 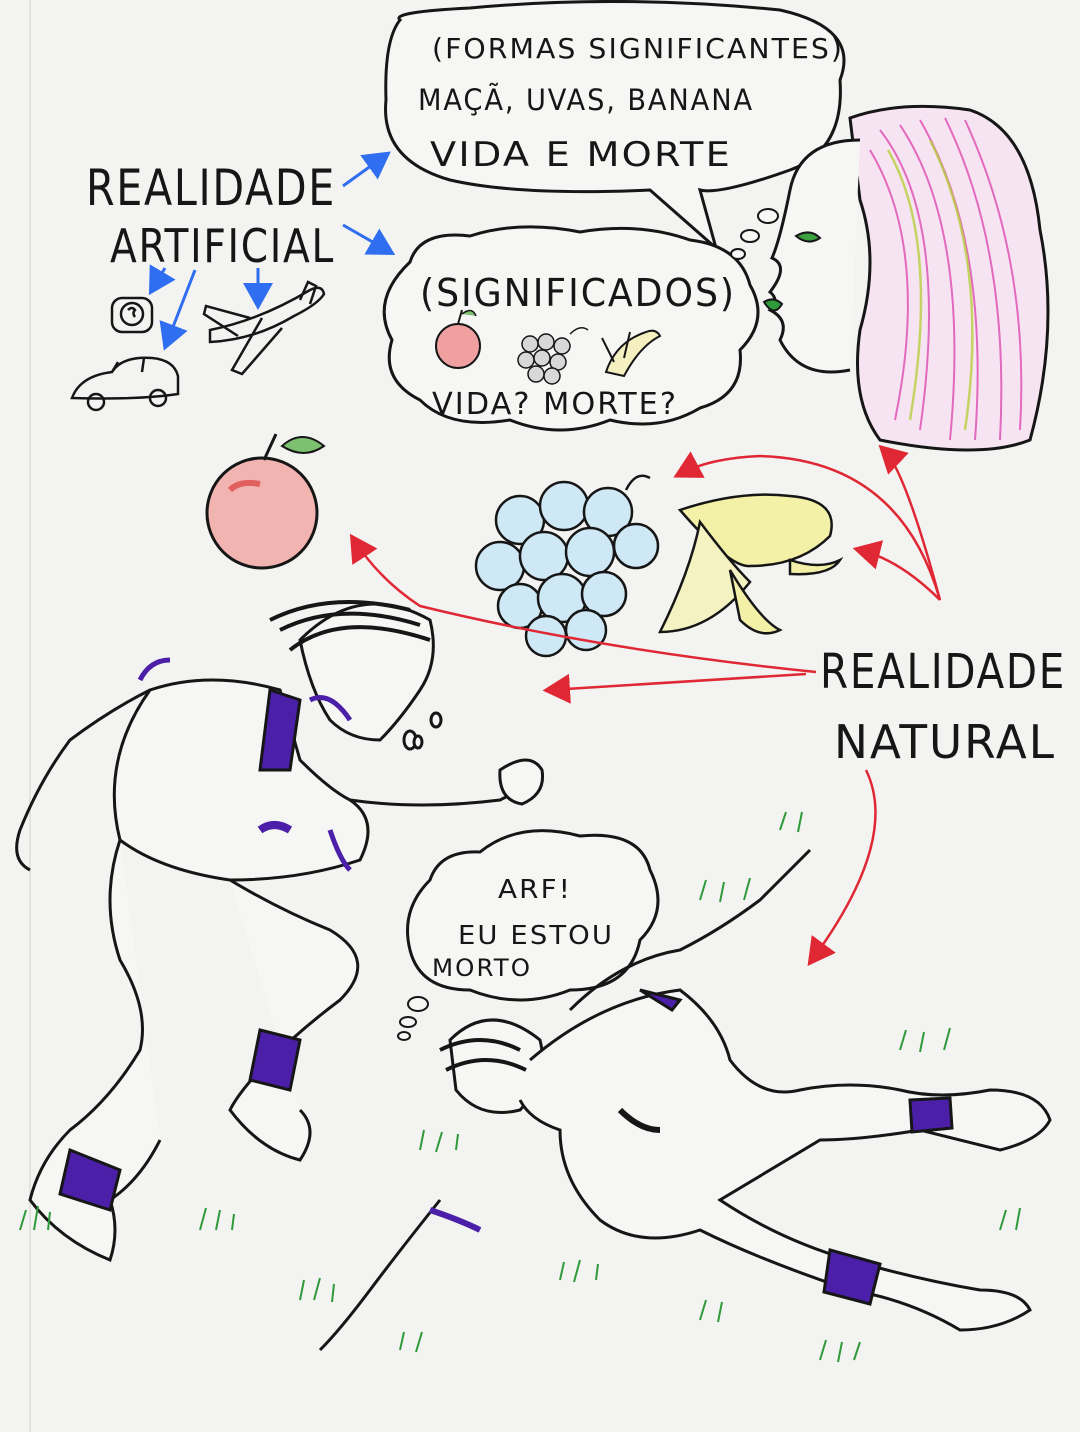 I want to click on speech-line2: MAÇÃ, UVAS, BANANA, so click(x=586, y=100).